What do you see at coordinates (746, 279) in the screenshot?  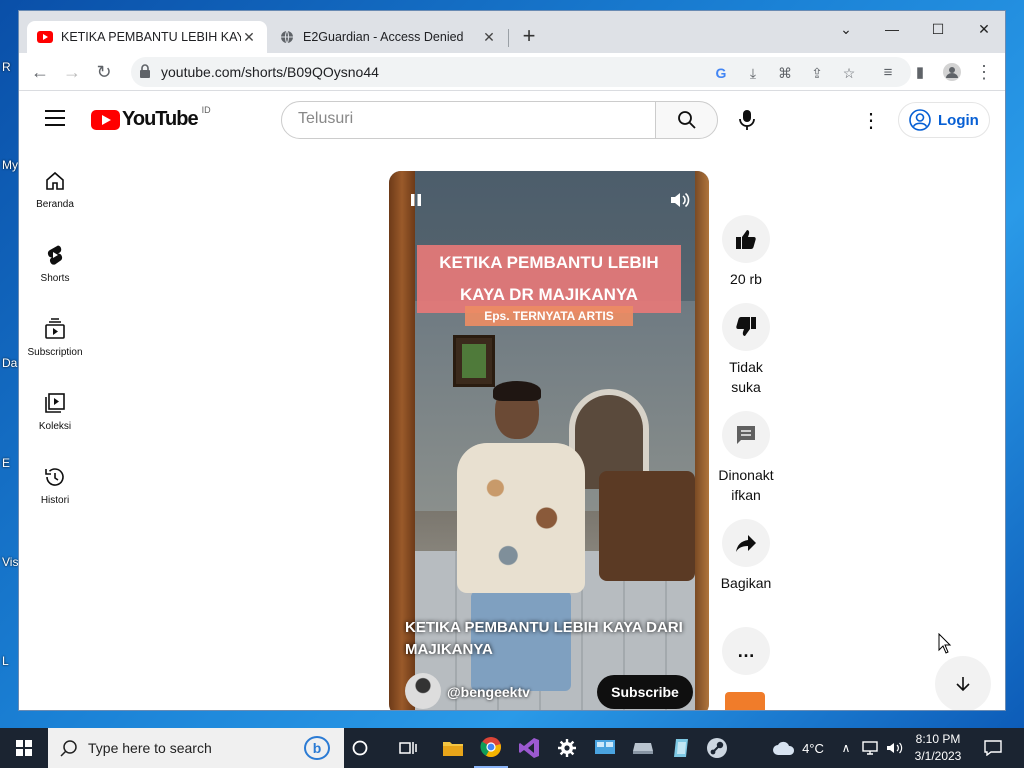 I see `like-count: 20 rb` at bounding box center [746, 279].